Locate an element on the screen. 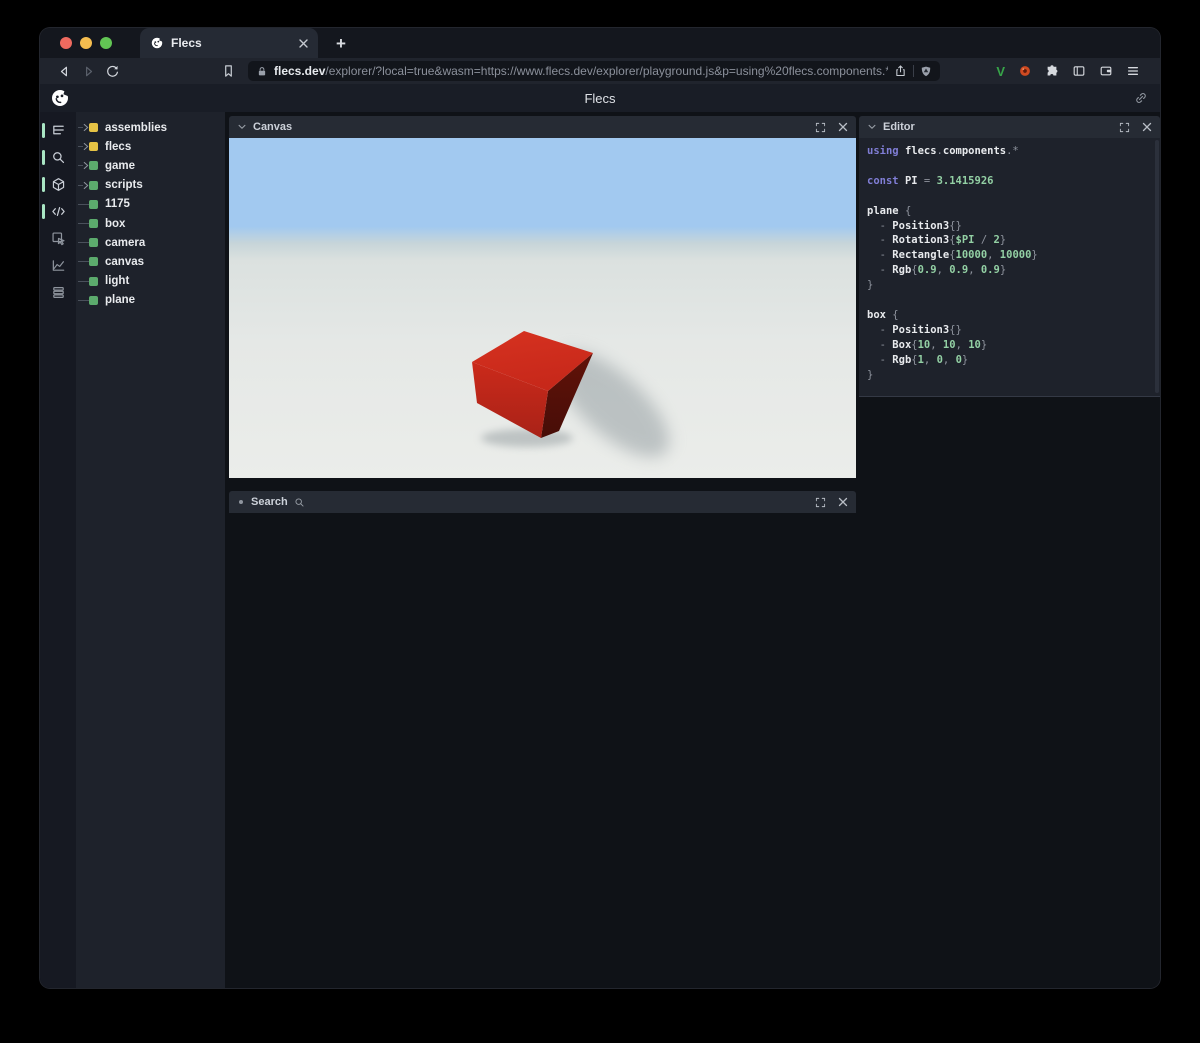 The image size is (1200, 1043). tree-item-game: game is located at coordinates (150, 165).